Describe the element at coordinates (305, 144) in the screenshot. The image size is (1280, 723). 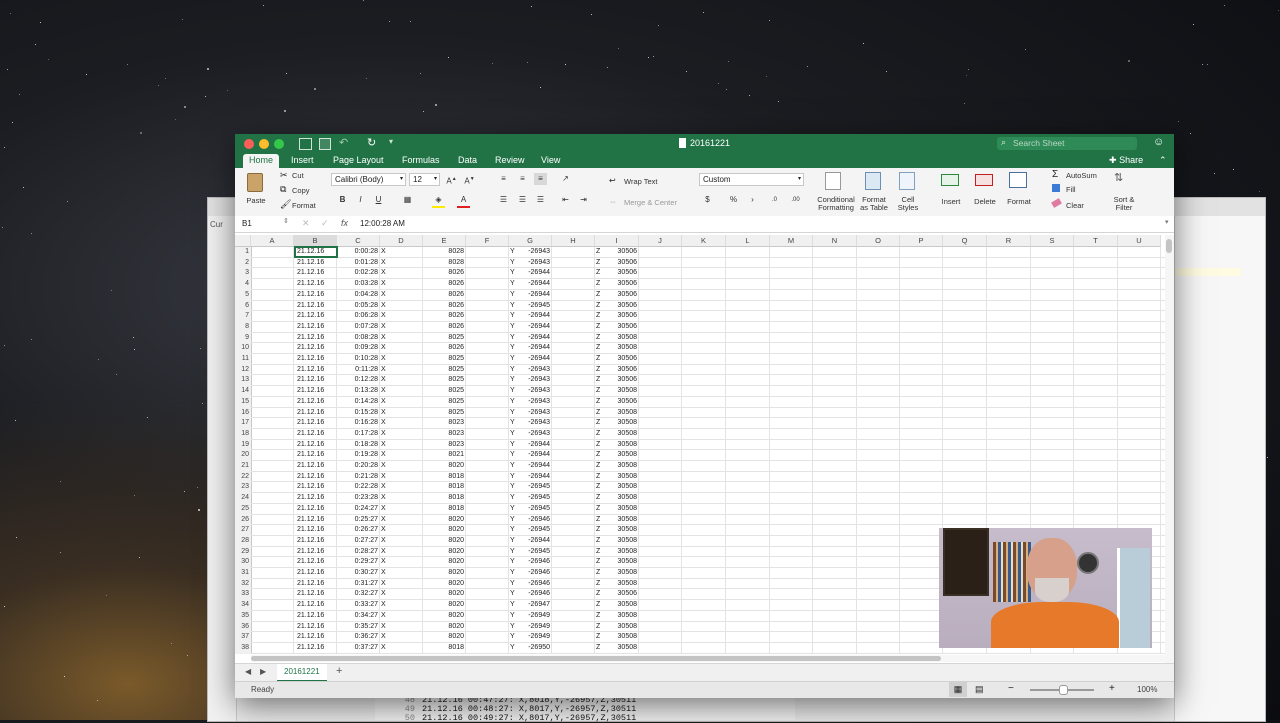
I see `sidebar-toggle-icon` at that location.